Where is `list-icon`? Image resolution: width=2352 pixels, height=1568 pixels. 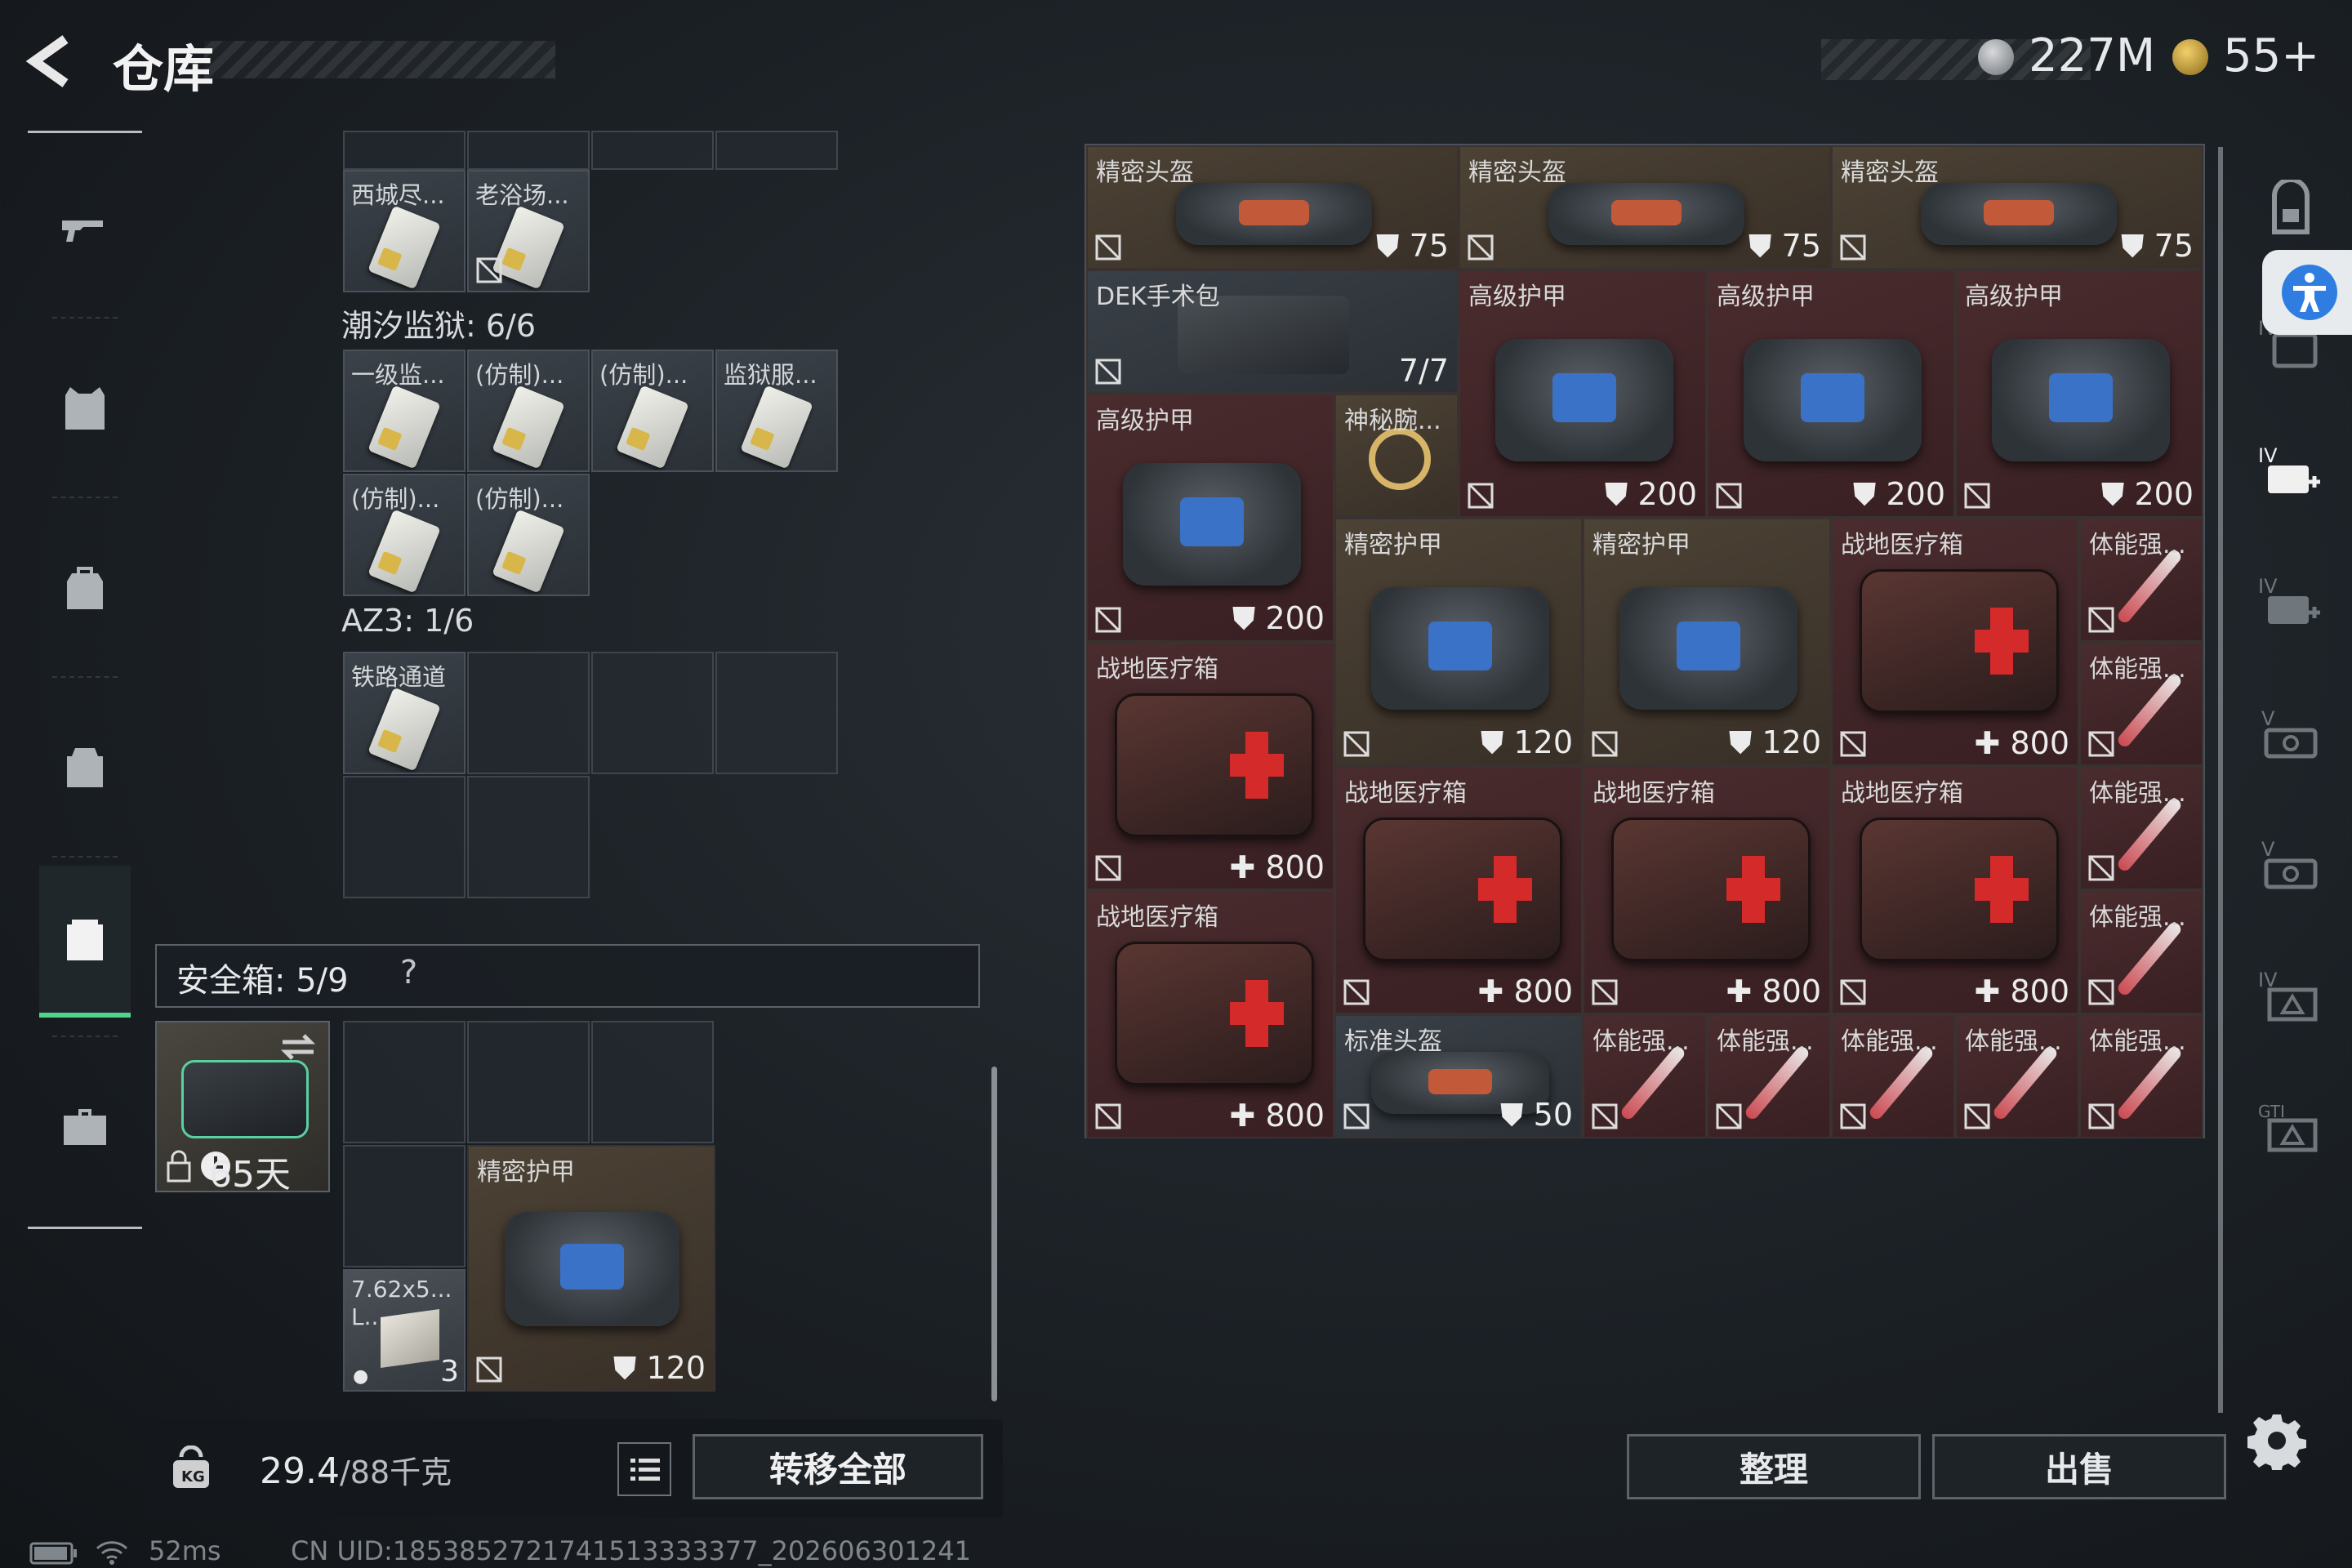
list-icon is located at coordinates (645, 1470).